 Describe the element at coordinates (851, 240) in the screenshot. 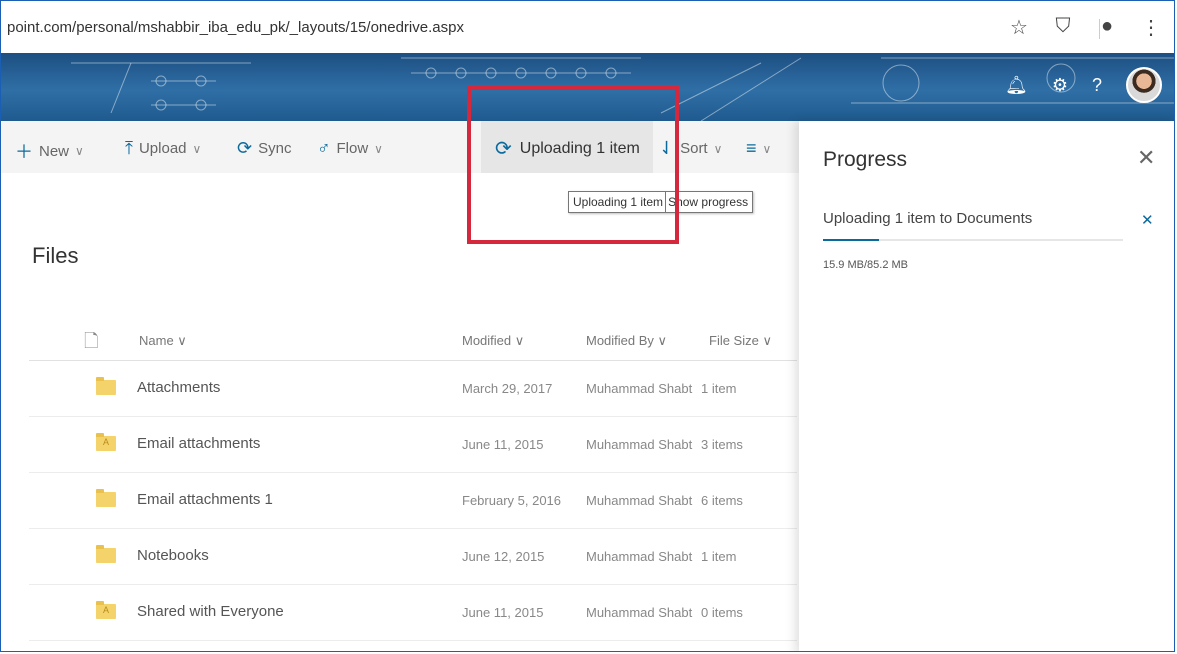

I see `upload-progress-fill` at that location.